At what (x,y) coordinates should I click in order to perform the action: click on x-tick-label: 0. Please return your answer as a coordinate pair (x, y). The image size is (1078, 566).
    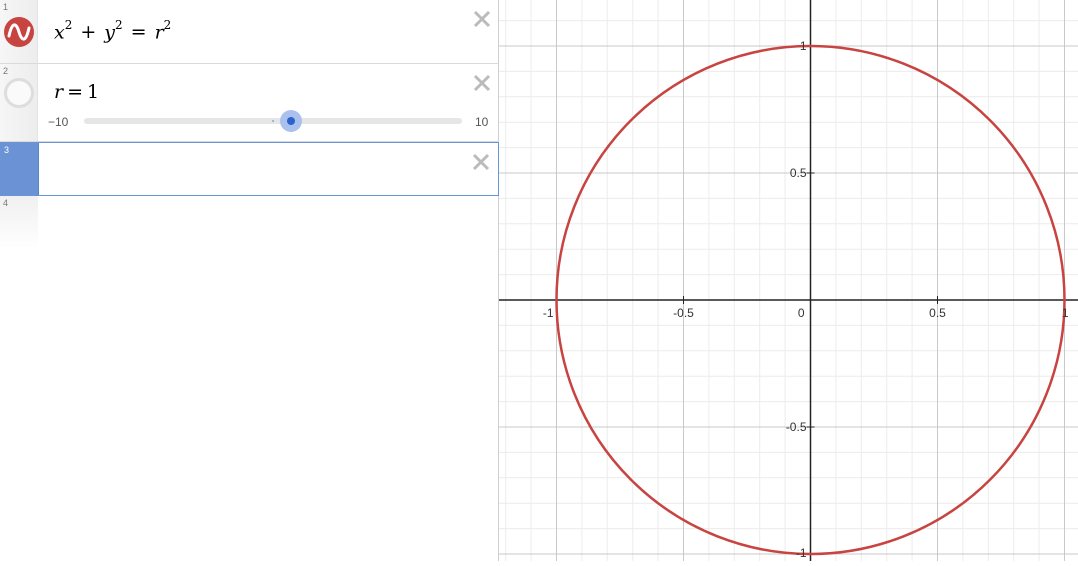
    Looking at the image, I should click on (801, 313).